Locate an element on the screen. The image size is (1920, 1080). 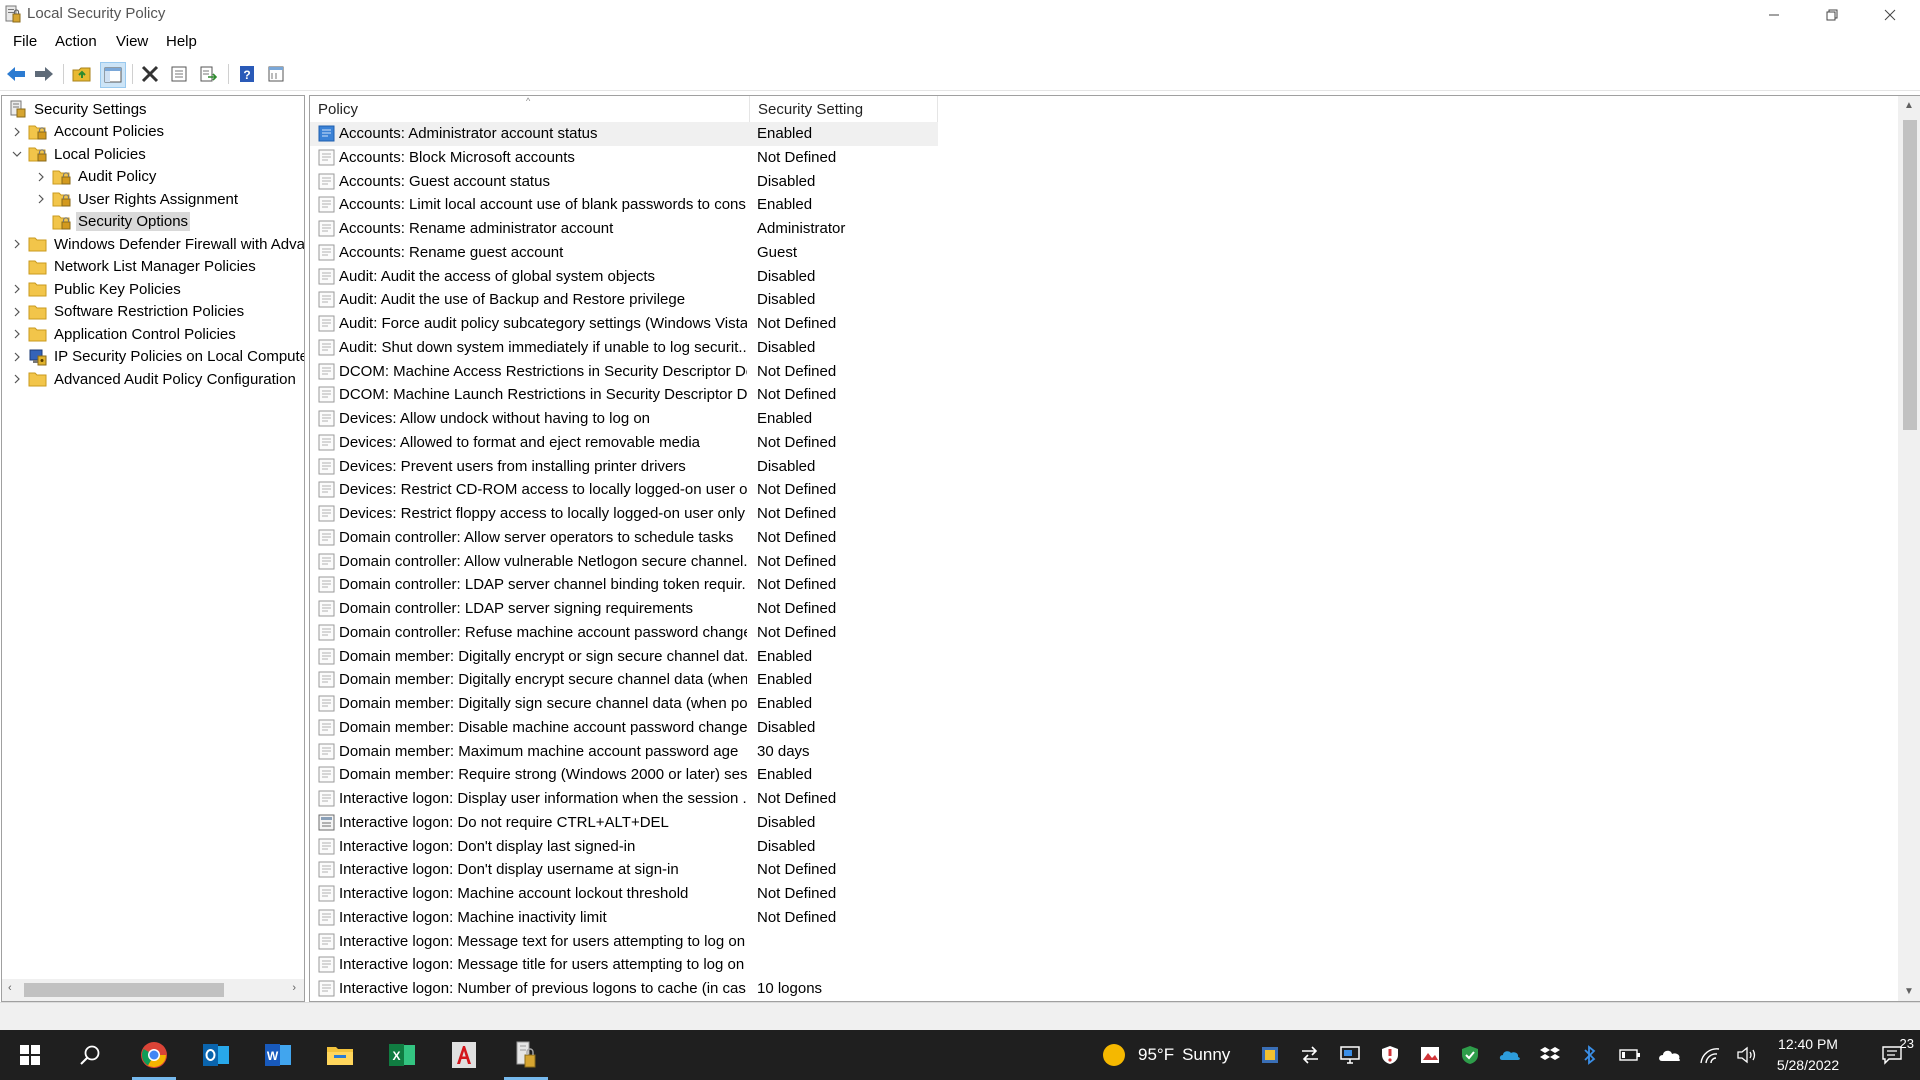
forward-button is located at coordinates (44, 74).